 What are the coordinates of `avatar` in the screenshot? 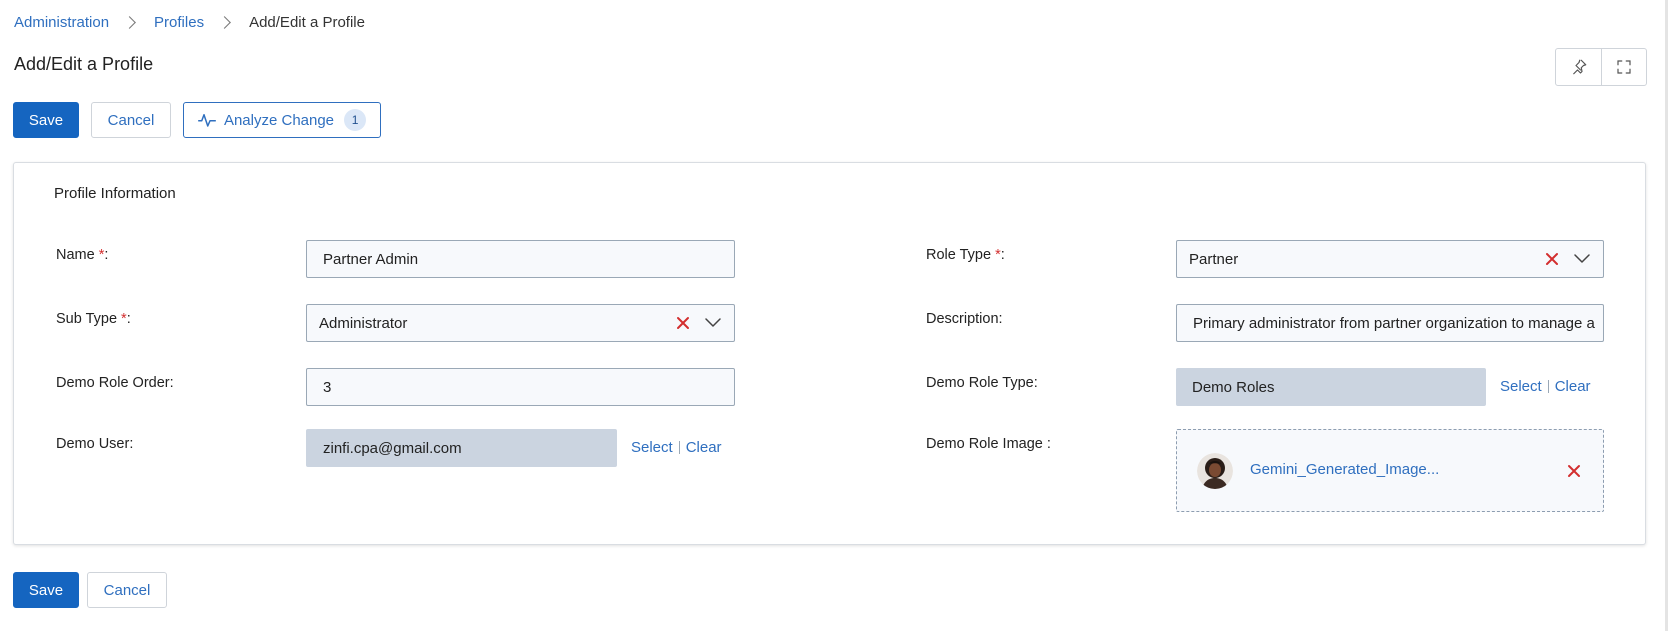 It's located at (1215, 471).